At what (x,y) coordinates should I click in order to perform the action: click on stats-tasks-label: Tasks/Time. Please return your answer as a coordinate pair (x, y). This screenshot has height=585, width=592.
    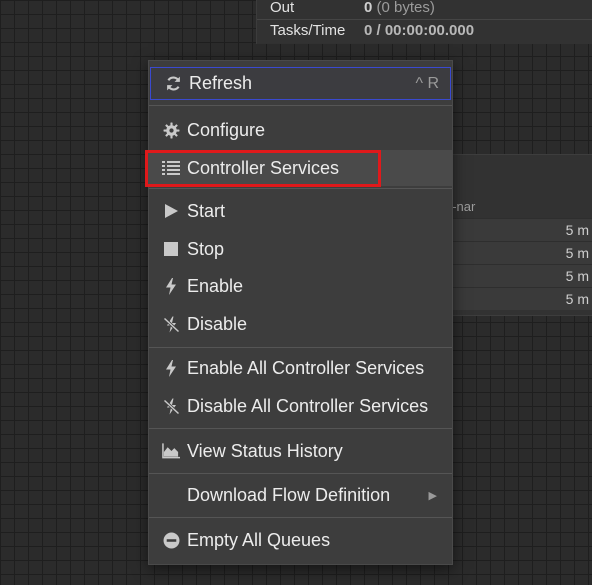
    Looking at the image, I should click on (308, 30).